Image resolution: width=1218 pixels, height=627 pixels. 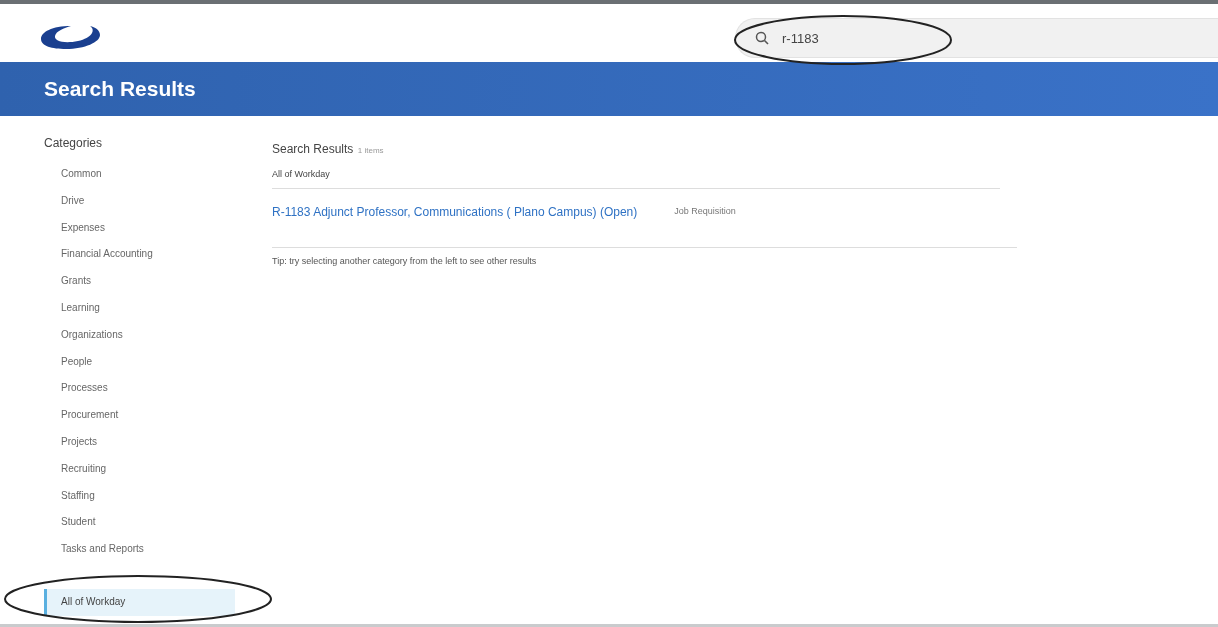 What do you see at coordinates (139, 496) in the screenshot?
I see `category-item: Staffing` at bounding box center [139, 496].